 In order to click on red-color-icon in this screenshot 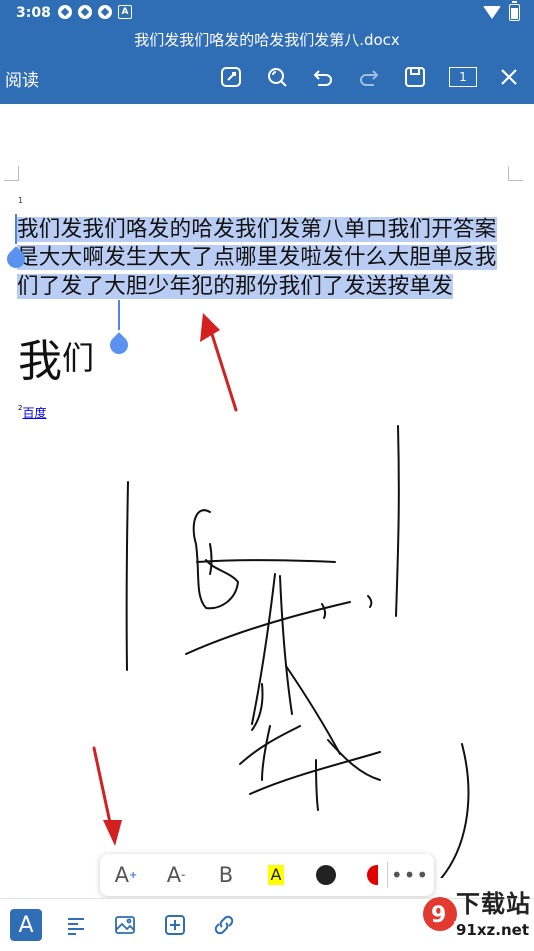, I will do `click(372, 875)`.